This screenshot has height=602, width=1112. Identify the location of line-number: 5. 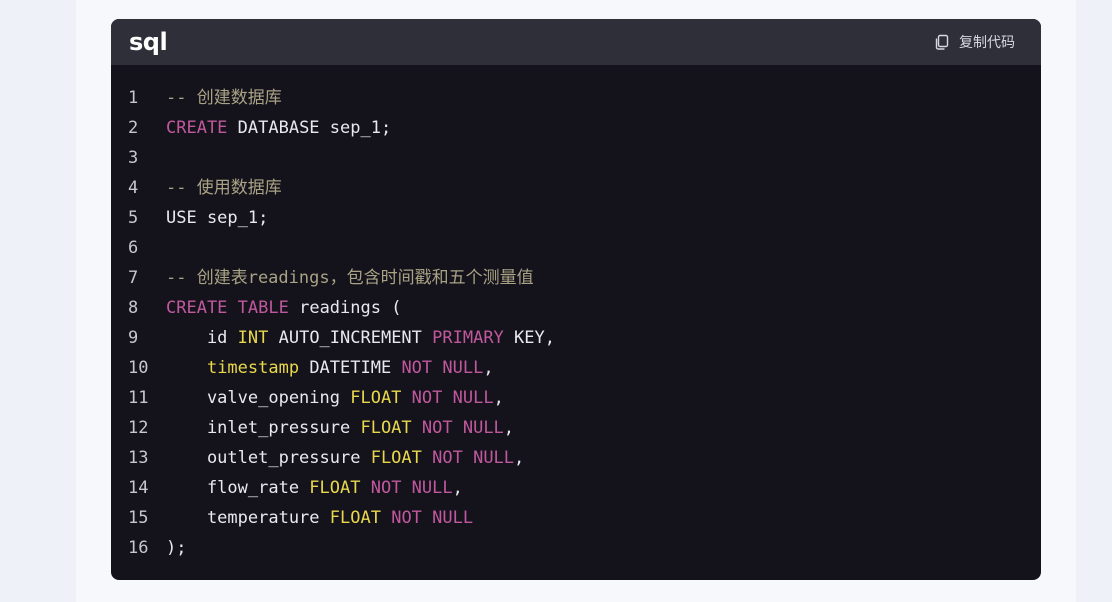
(133, 218).